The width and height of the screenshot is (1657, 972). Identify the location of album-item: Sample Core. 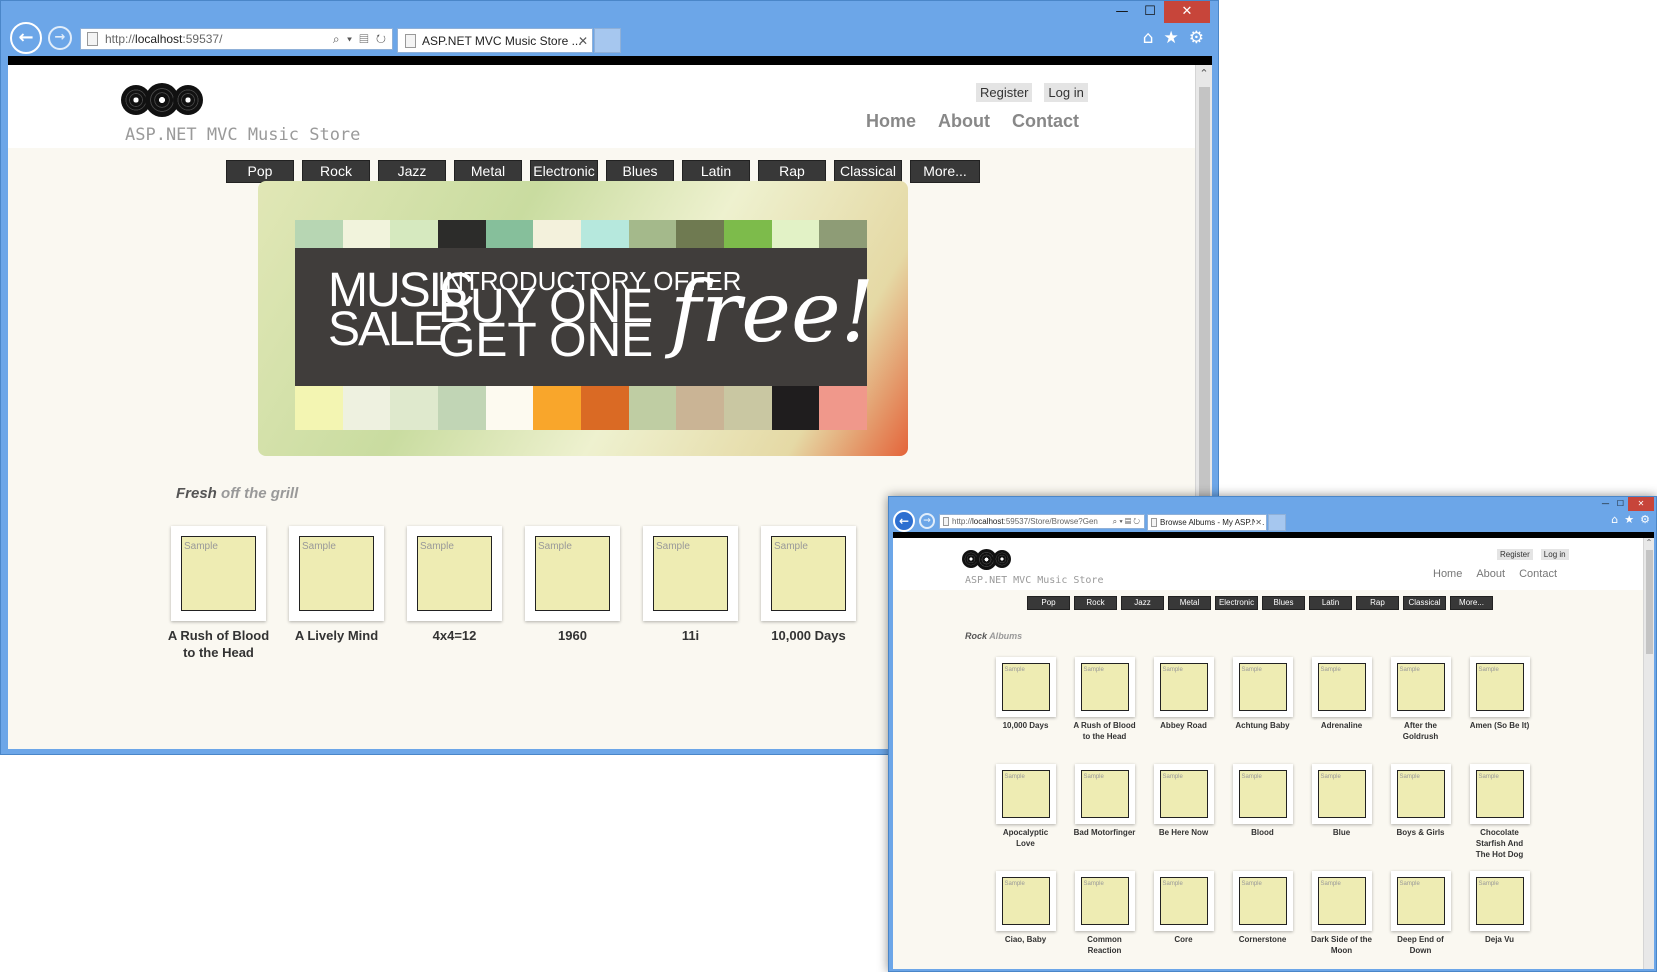
(1183, 908).